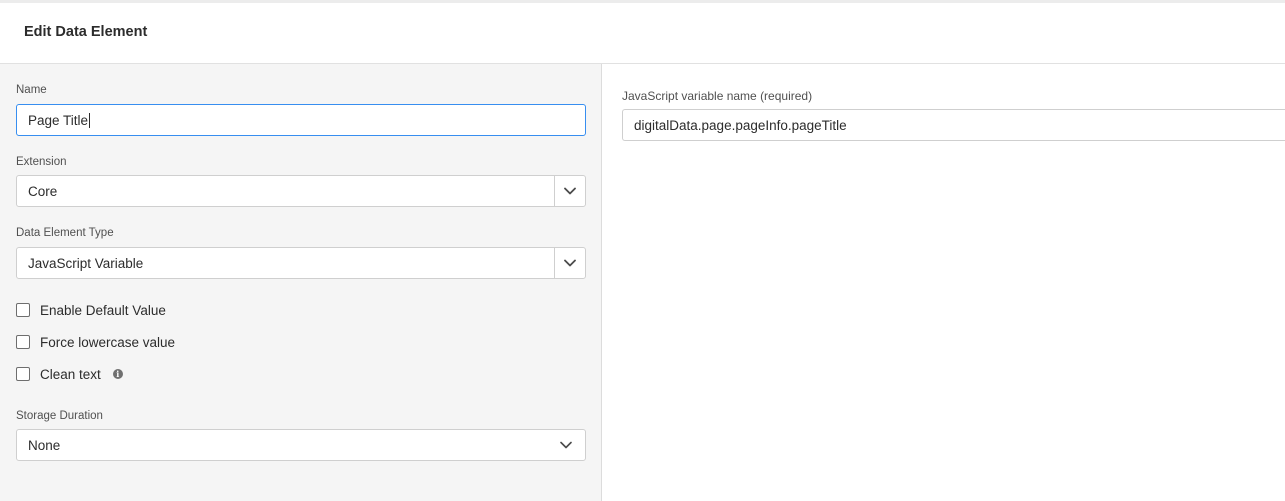 The width and height of the screenshot is (1285, 501). I want to click on info-icon: i, so click(117, 374).